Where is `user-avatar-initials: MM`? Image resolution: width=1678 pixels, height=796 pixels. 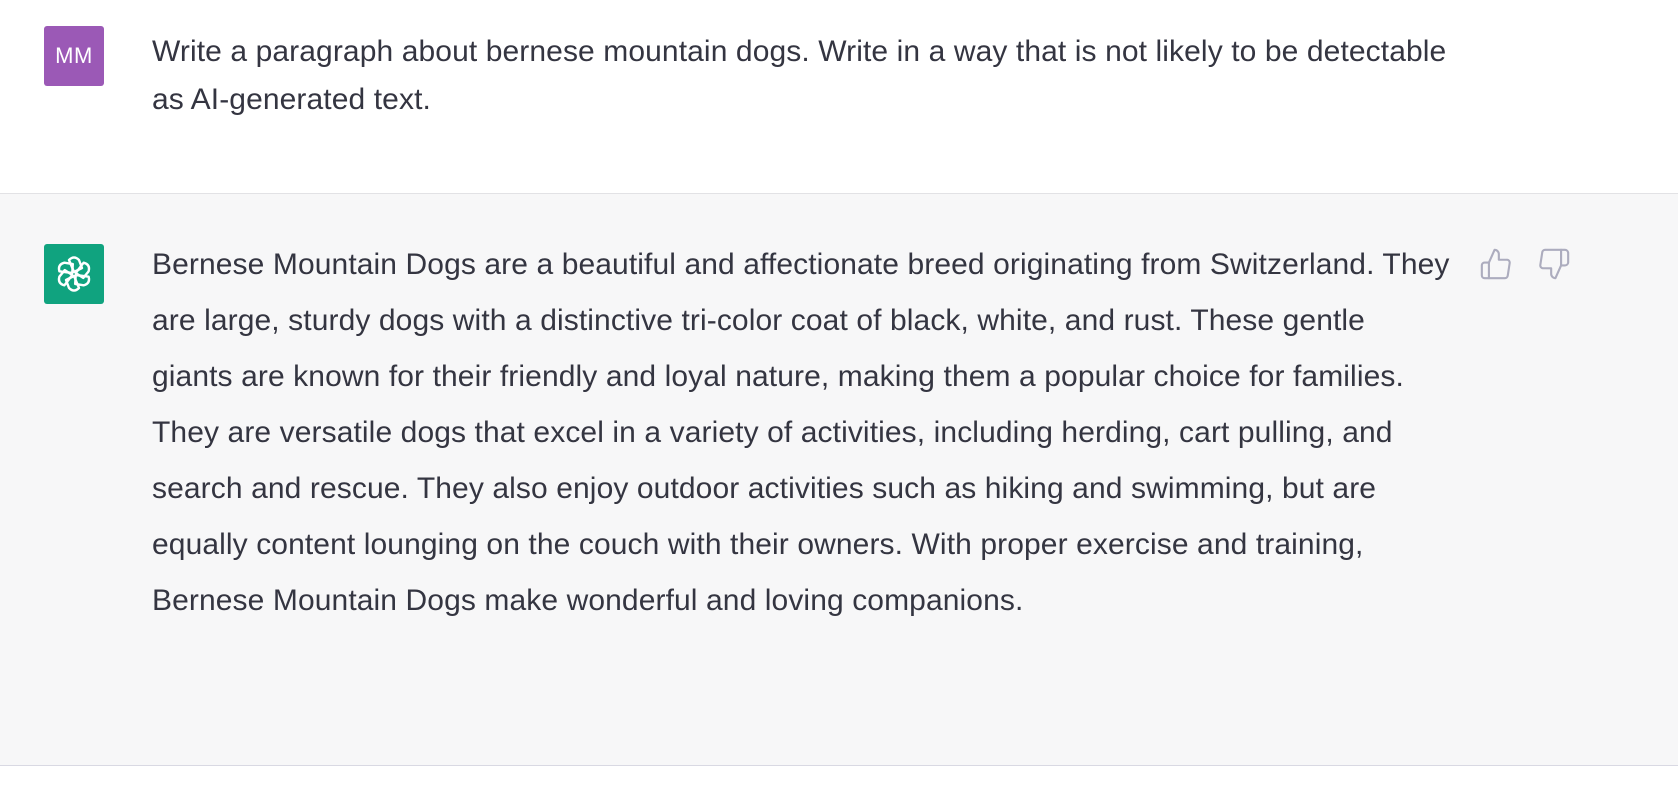 user-avatar-initials: MM is located at coordinates (74, 55).